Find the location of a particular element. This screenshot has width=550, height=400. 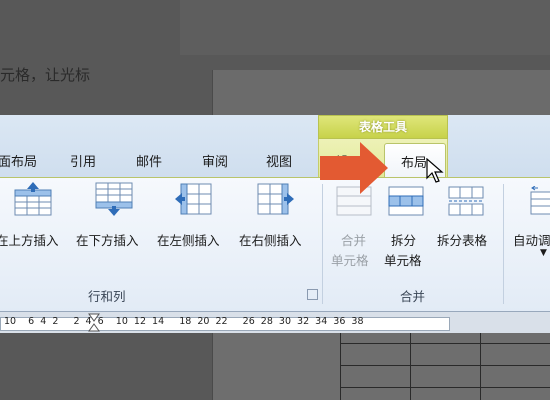

insert-above-icon is located at coordinates (33, 199).